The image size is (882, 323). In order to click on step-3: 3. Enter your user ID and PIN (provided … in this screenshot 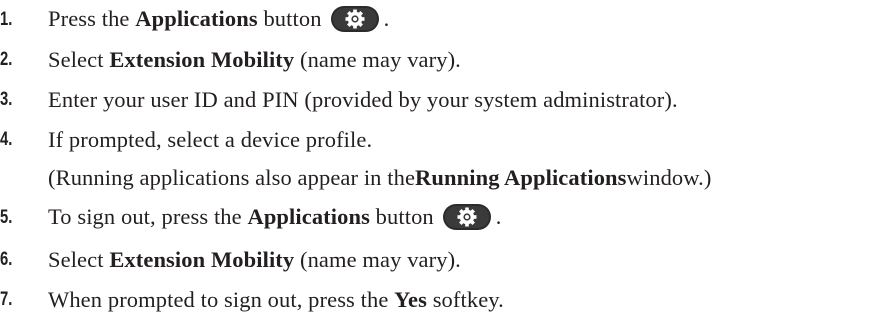, I will do `click(339, 100)`.